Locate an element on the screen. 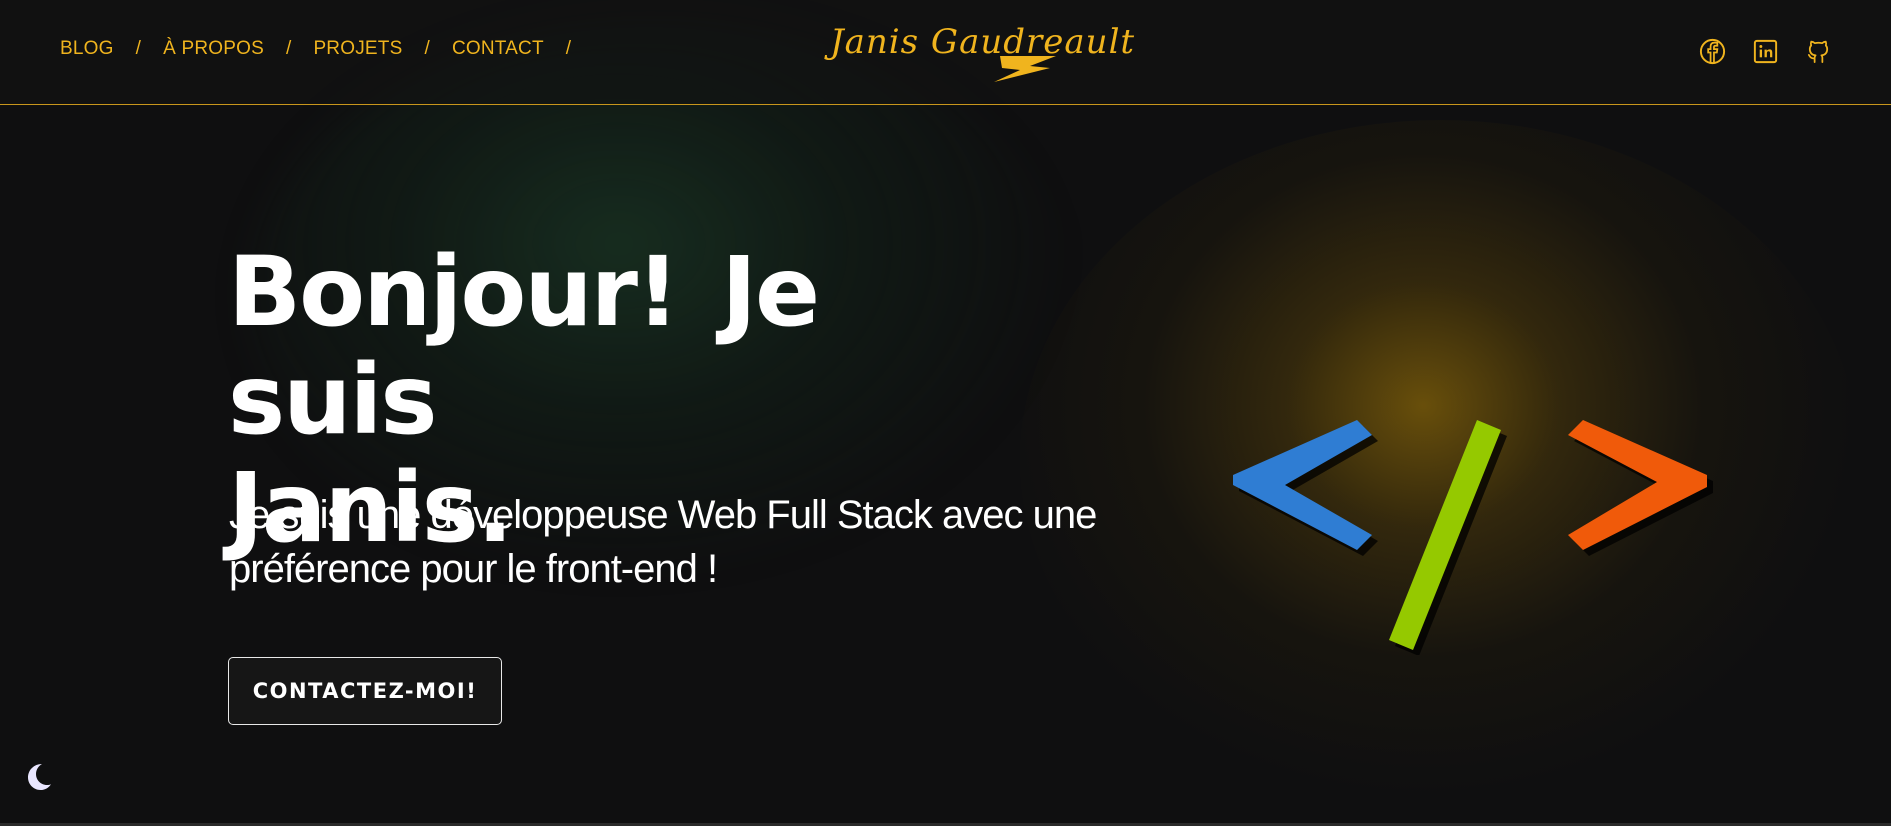 This screenshot has width=1891, height=826. nav-item-a-propos: À PROPOS is located at coordinates (213, 49).